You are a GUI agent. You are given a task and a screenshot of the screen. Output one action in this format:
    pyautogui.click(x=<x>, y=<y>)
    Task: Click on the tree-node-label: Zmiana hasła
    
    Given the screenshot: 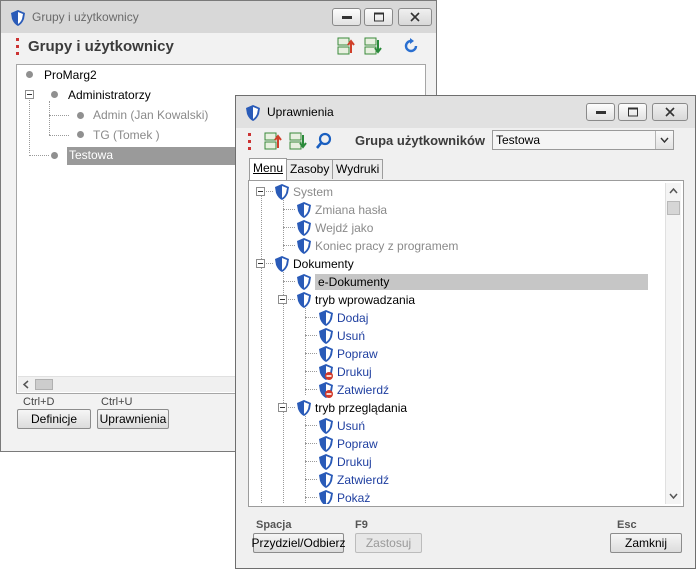 What is the action you would take?
    pyautogui.click(x=351, y=210)
    